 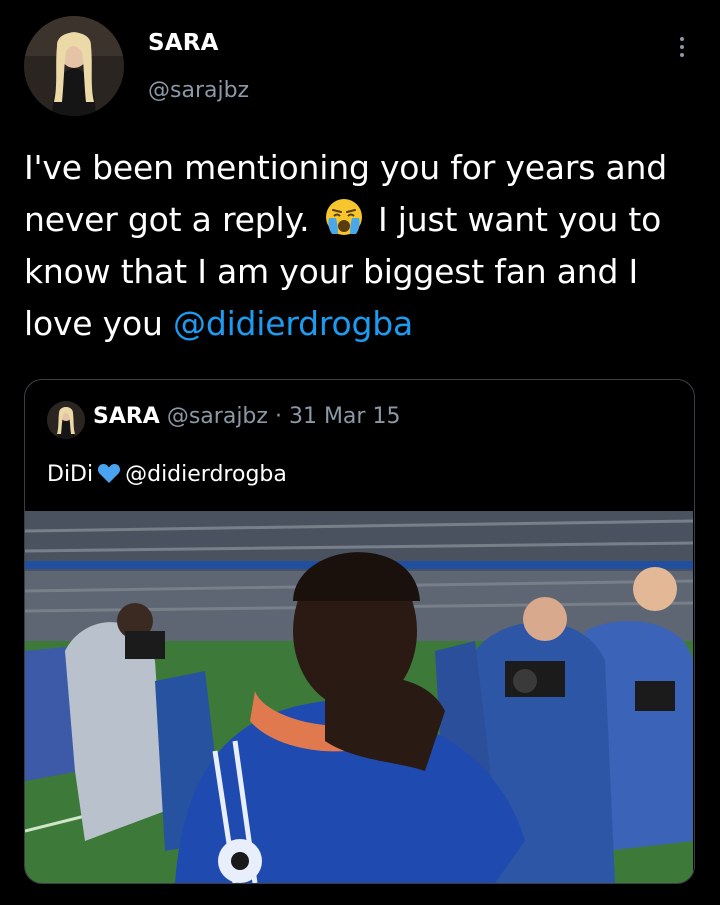 I want to click on author-name: SARA, so click(x=183, y=43).